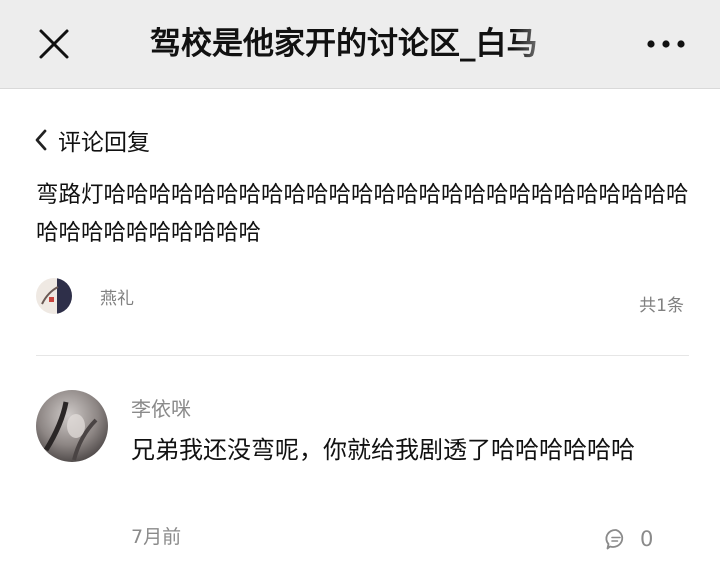 The height and width of the screenshot is (576, 720). I want to click on reply-comment-count: 0, so click(647, 539).